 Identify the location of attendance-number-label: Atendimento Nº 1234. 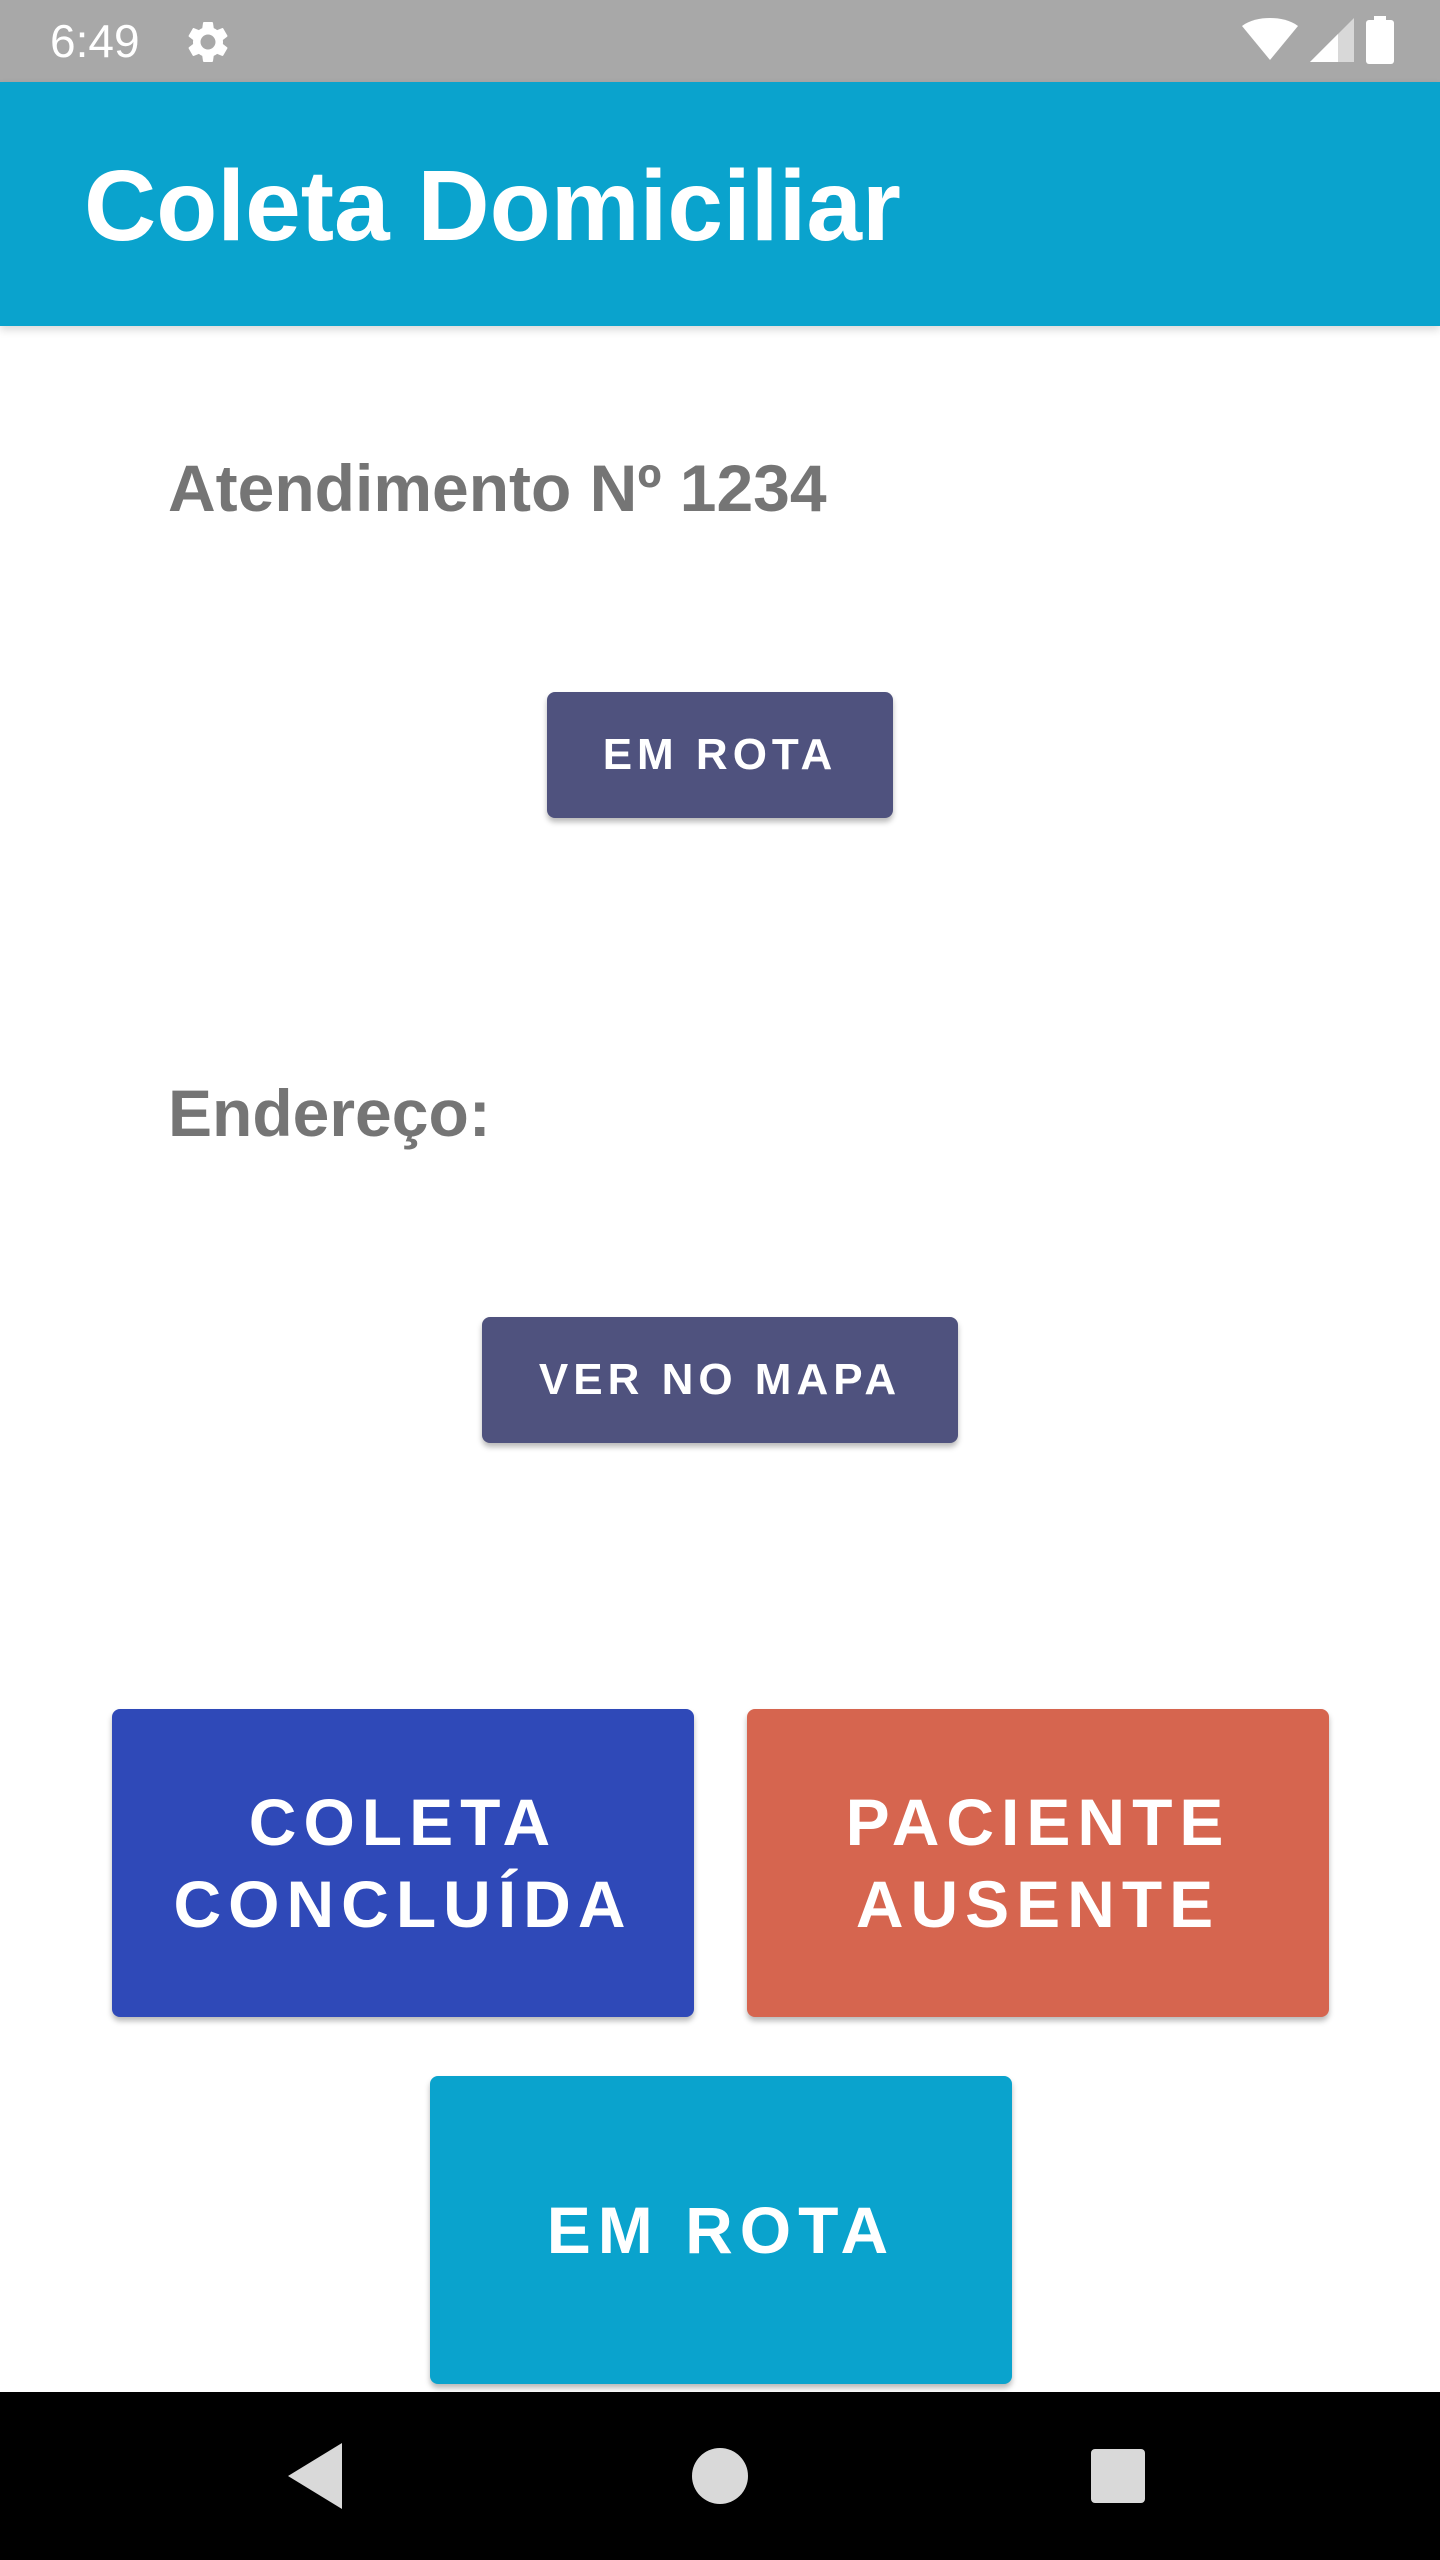
(497, 488).